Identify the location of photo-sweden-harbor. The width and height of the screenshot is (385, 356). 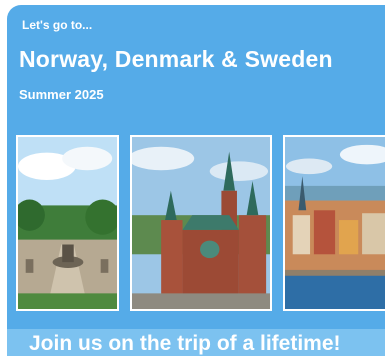
(334, 223).